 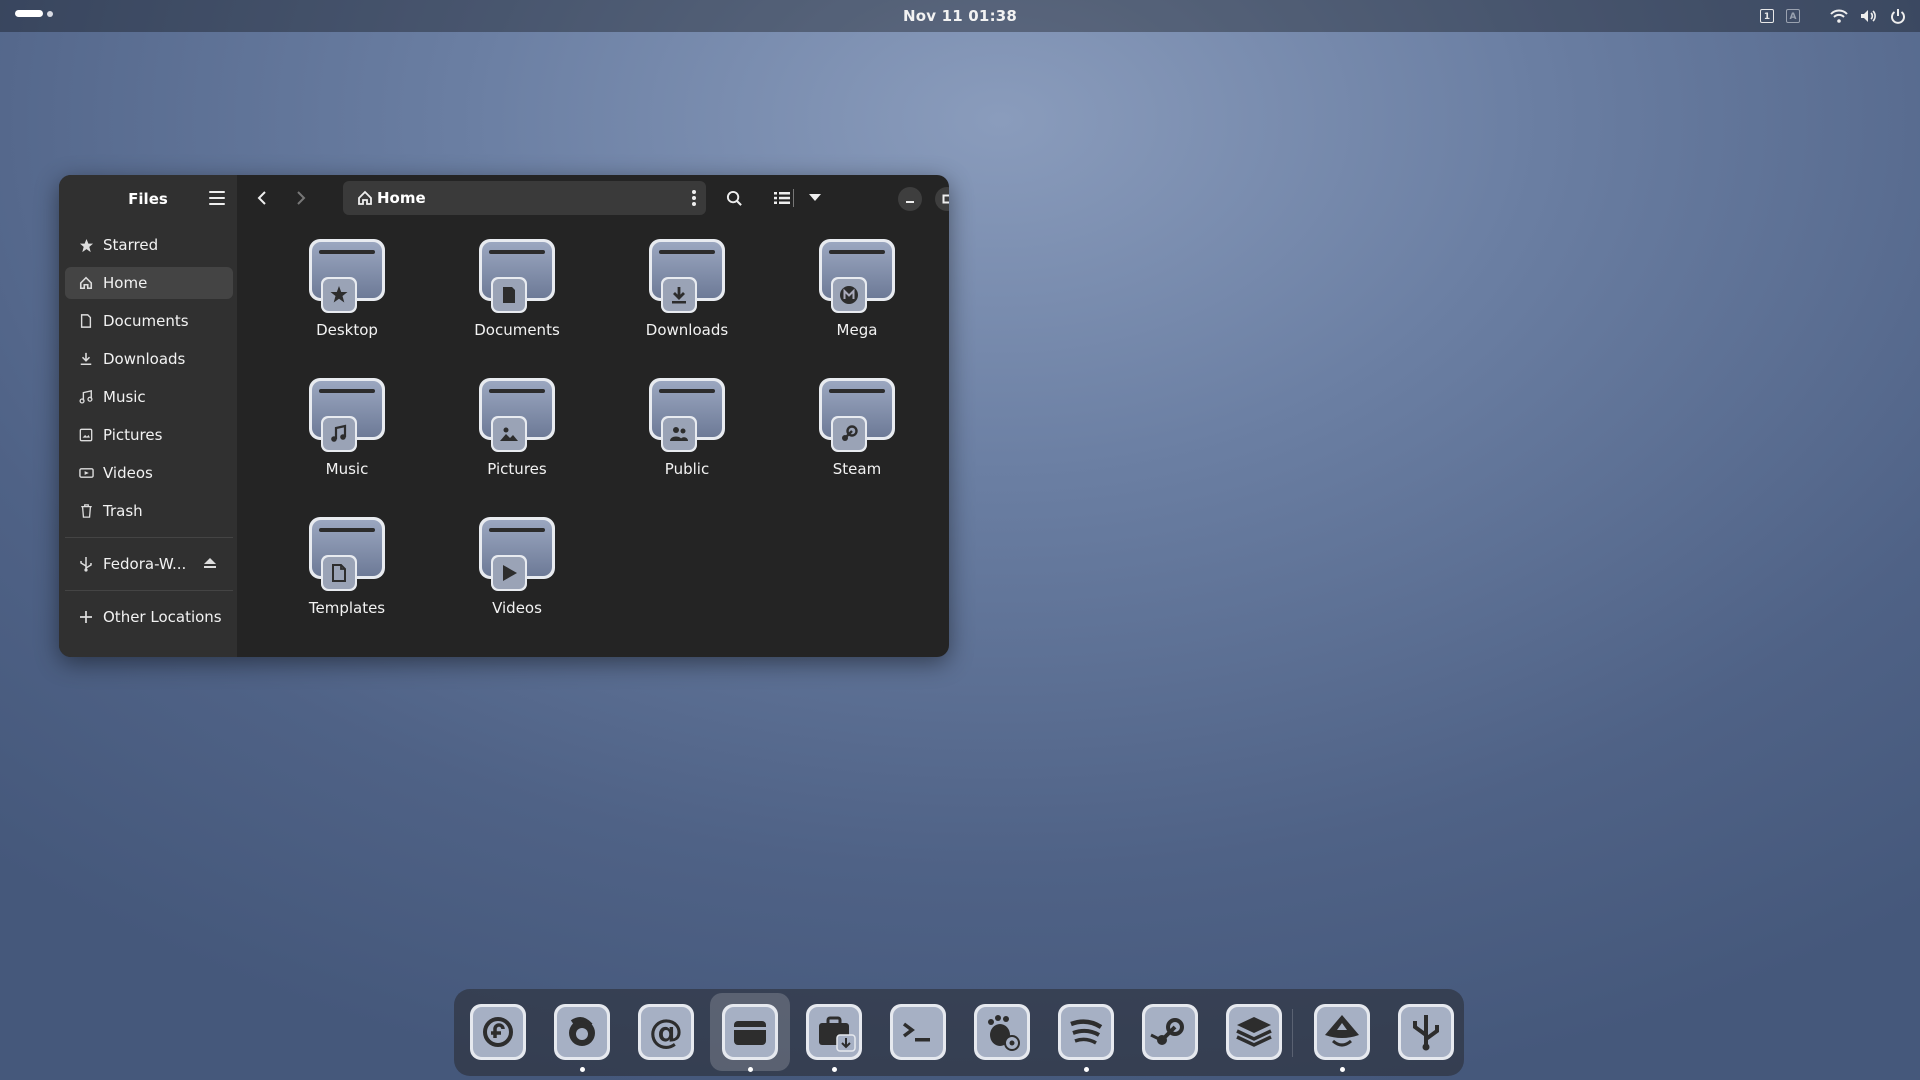 What do you see at coordinates (86, 397) in the screenshot?
I see `music-icon` at bounding box center [86, 397].